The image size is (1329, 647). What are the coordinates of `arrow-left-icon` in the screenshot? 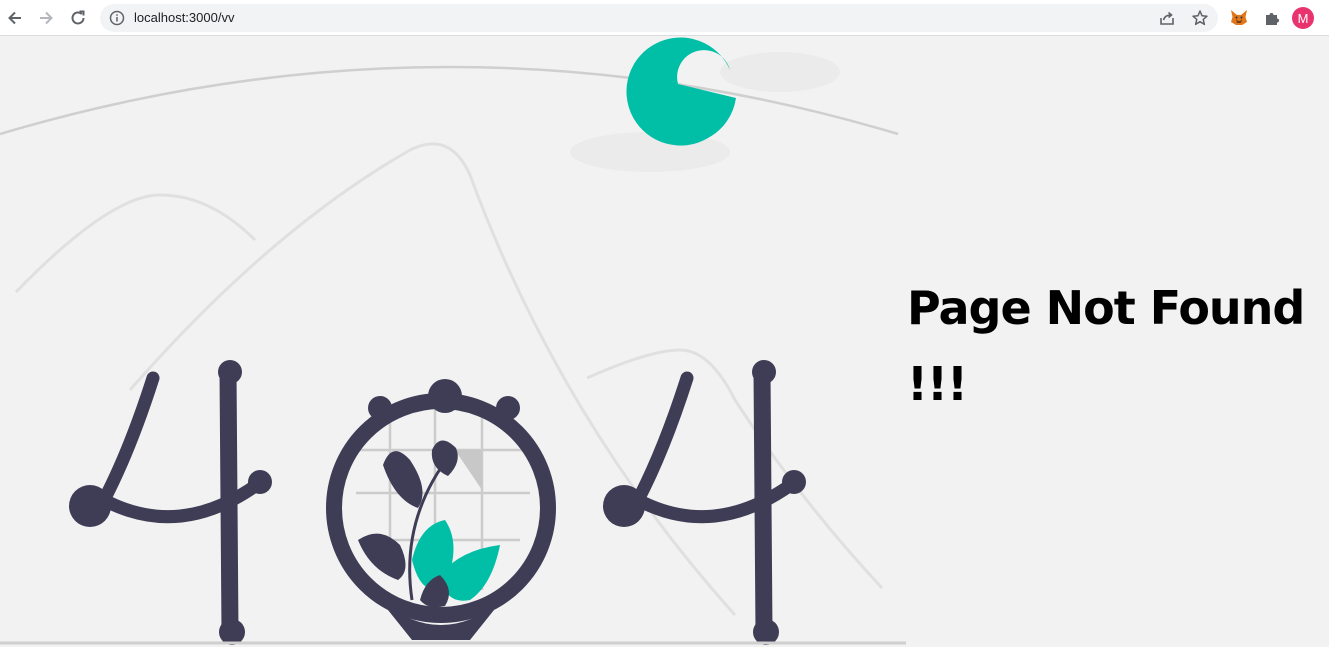 It's located at (14, 18).